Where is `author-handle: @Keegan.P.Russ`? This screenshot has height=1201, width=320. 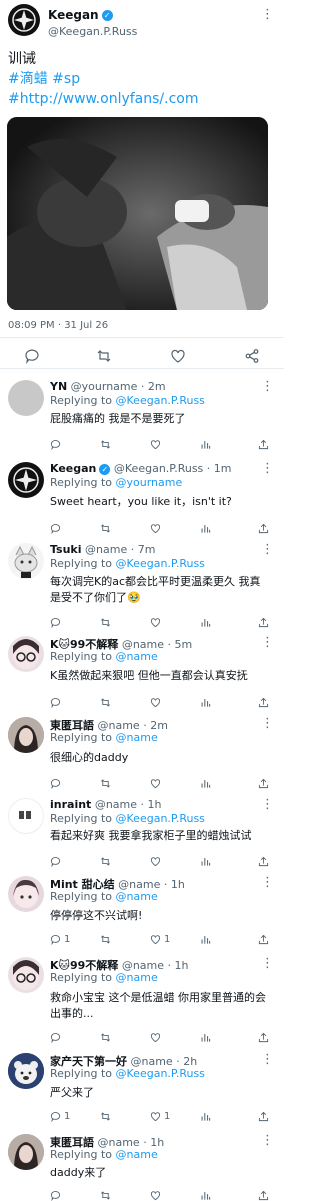 author-handle: @Keegan.P.Russ is located at coordinates (92, 31).